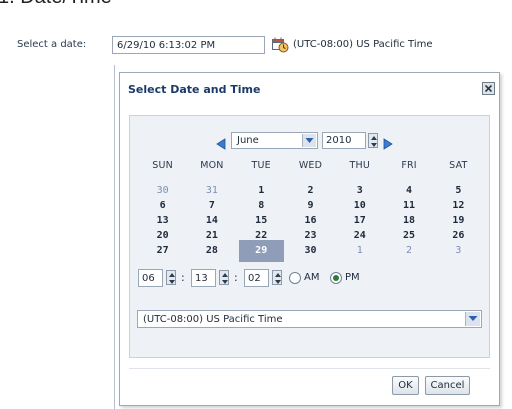 The width and height of the screenshot is (512, 409). Describe the element at coordinates (359, 220) in the screenshot. I see `day-cell: 17` at that location.